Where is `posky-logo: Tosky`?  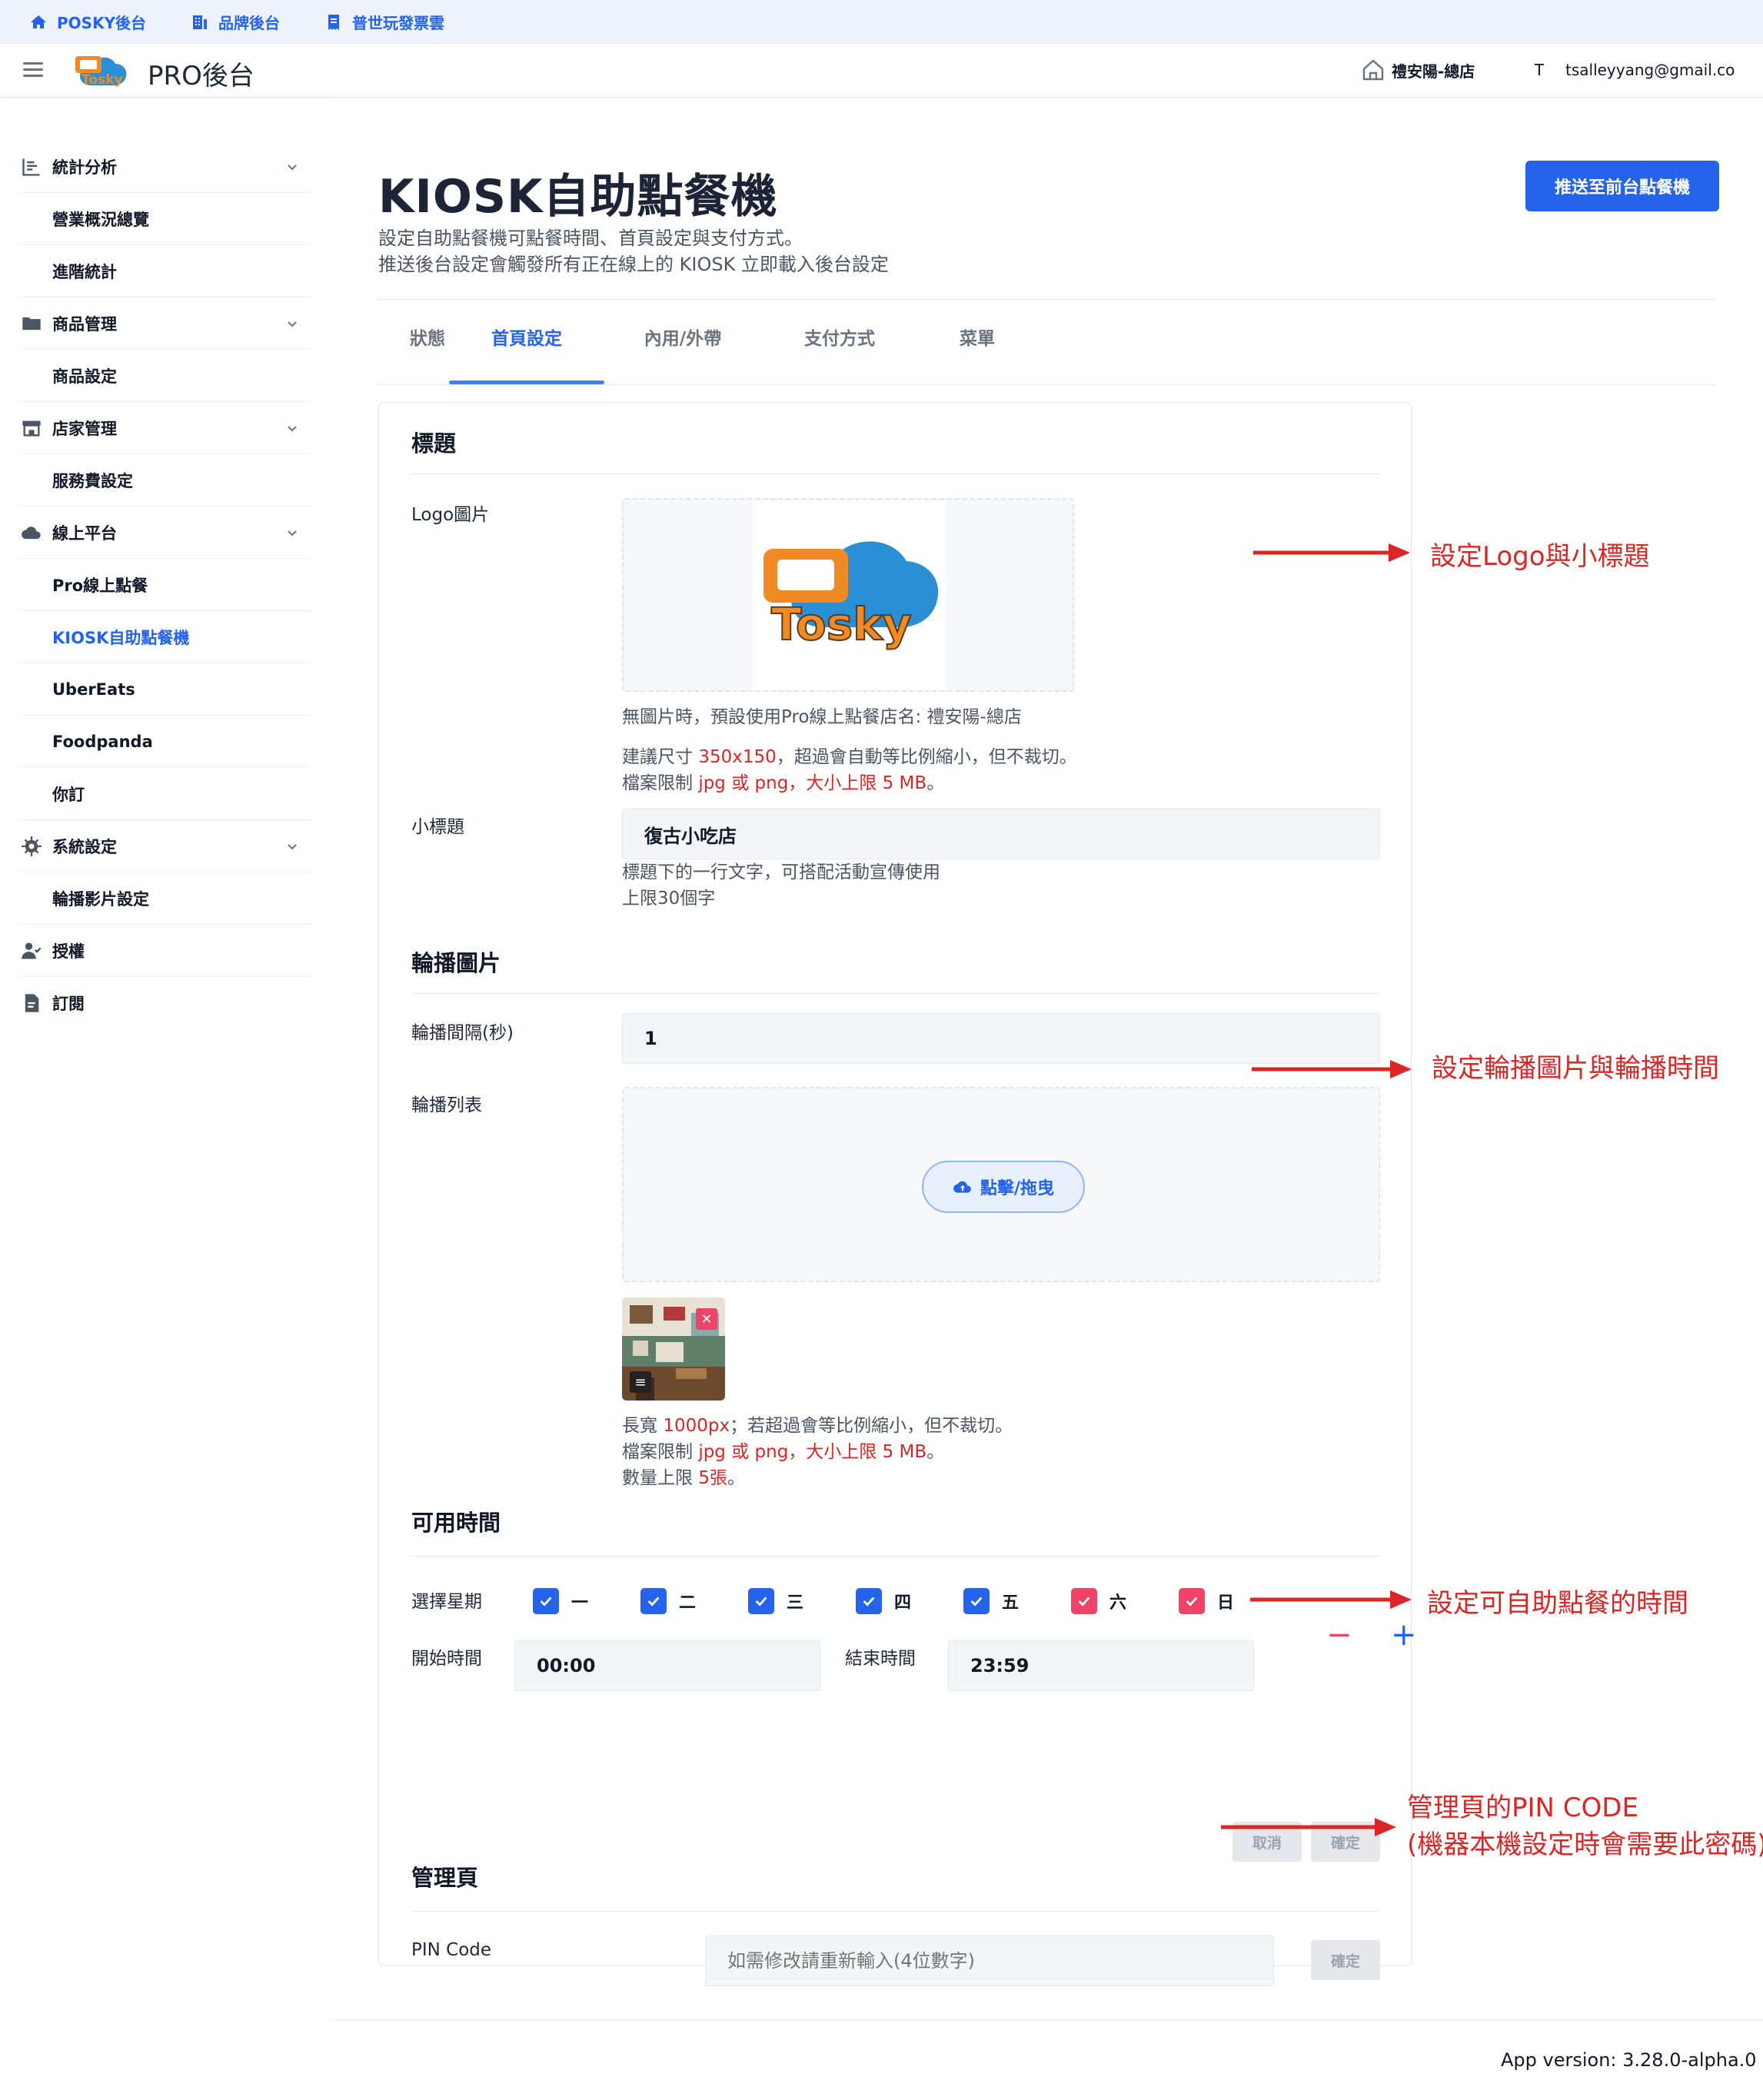
posky-logo: Tosky is located at coordinates (101, 71).